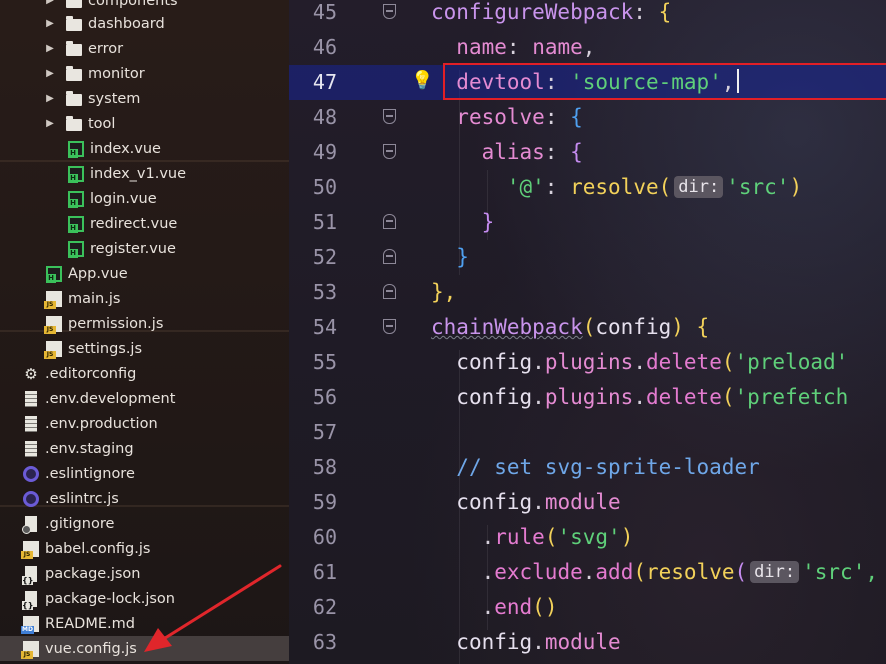 This screenshot has height=664, width=886. What do you see at coordinates (144, 423) in the screenshot?
I see `tree-item-env-production: .env.production` at bounding box center [144, 423].